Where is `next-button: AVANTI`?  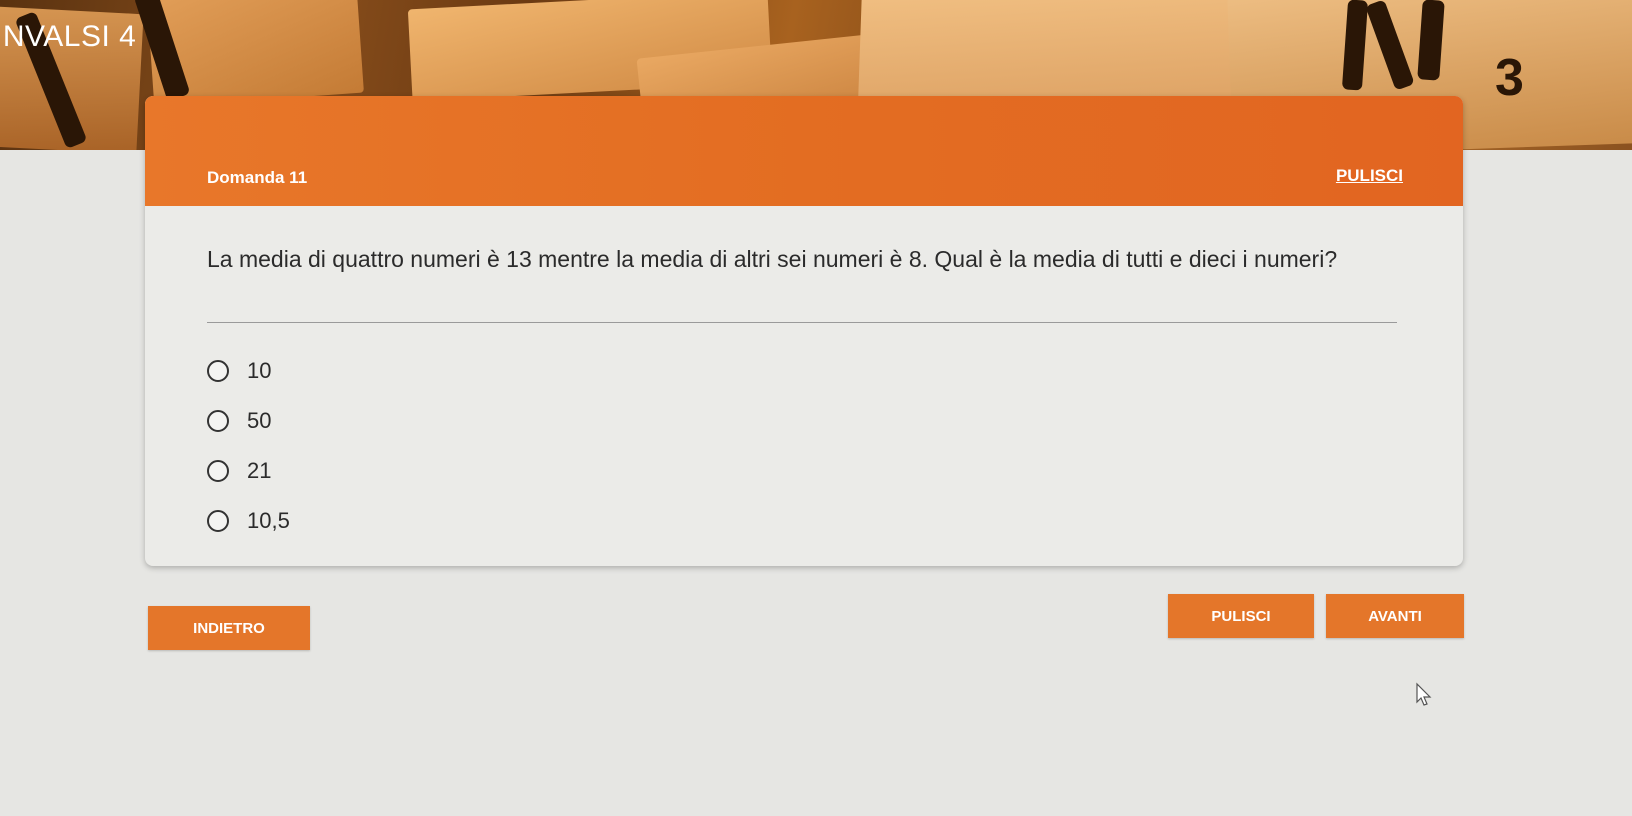
next-button: AVANTI is located at coordinates (1395, 616).